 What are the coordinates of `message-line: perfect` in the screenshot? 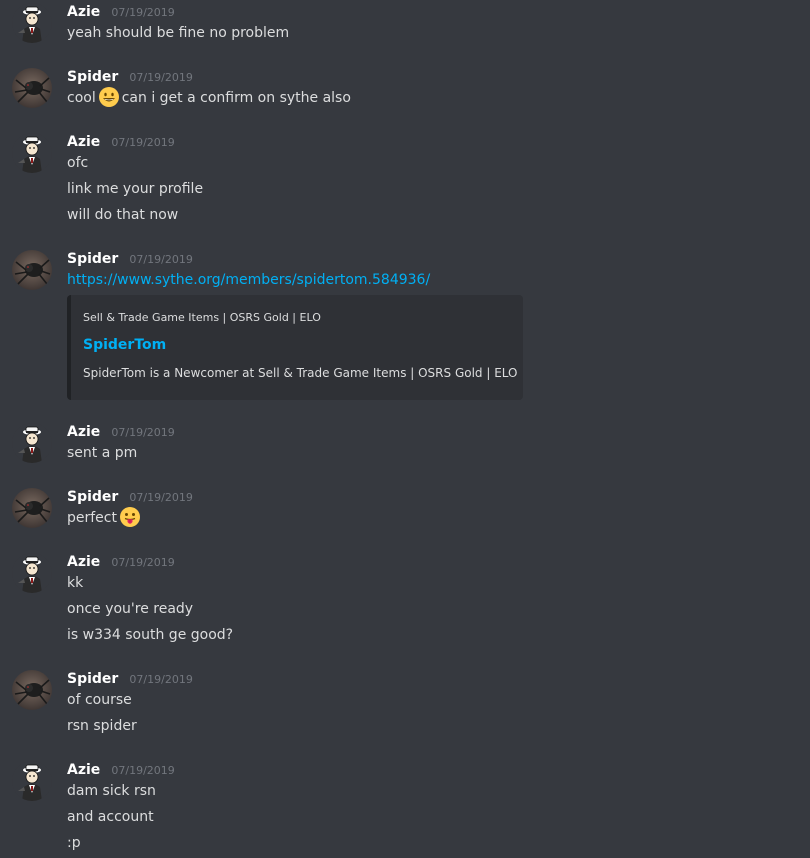 It's located at (105, 518).